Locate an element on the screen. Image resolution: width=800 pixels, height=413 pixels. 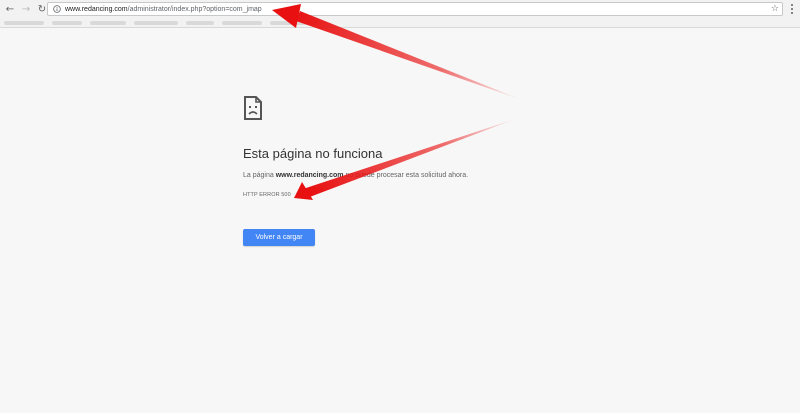
error-title: Esta página no funciona is located at coordinates (313, 153).